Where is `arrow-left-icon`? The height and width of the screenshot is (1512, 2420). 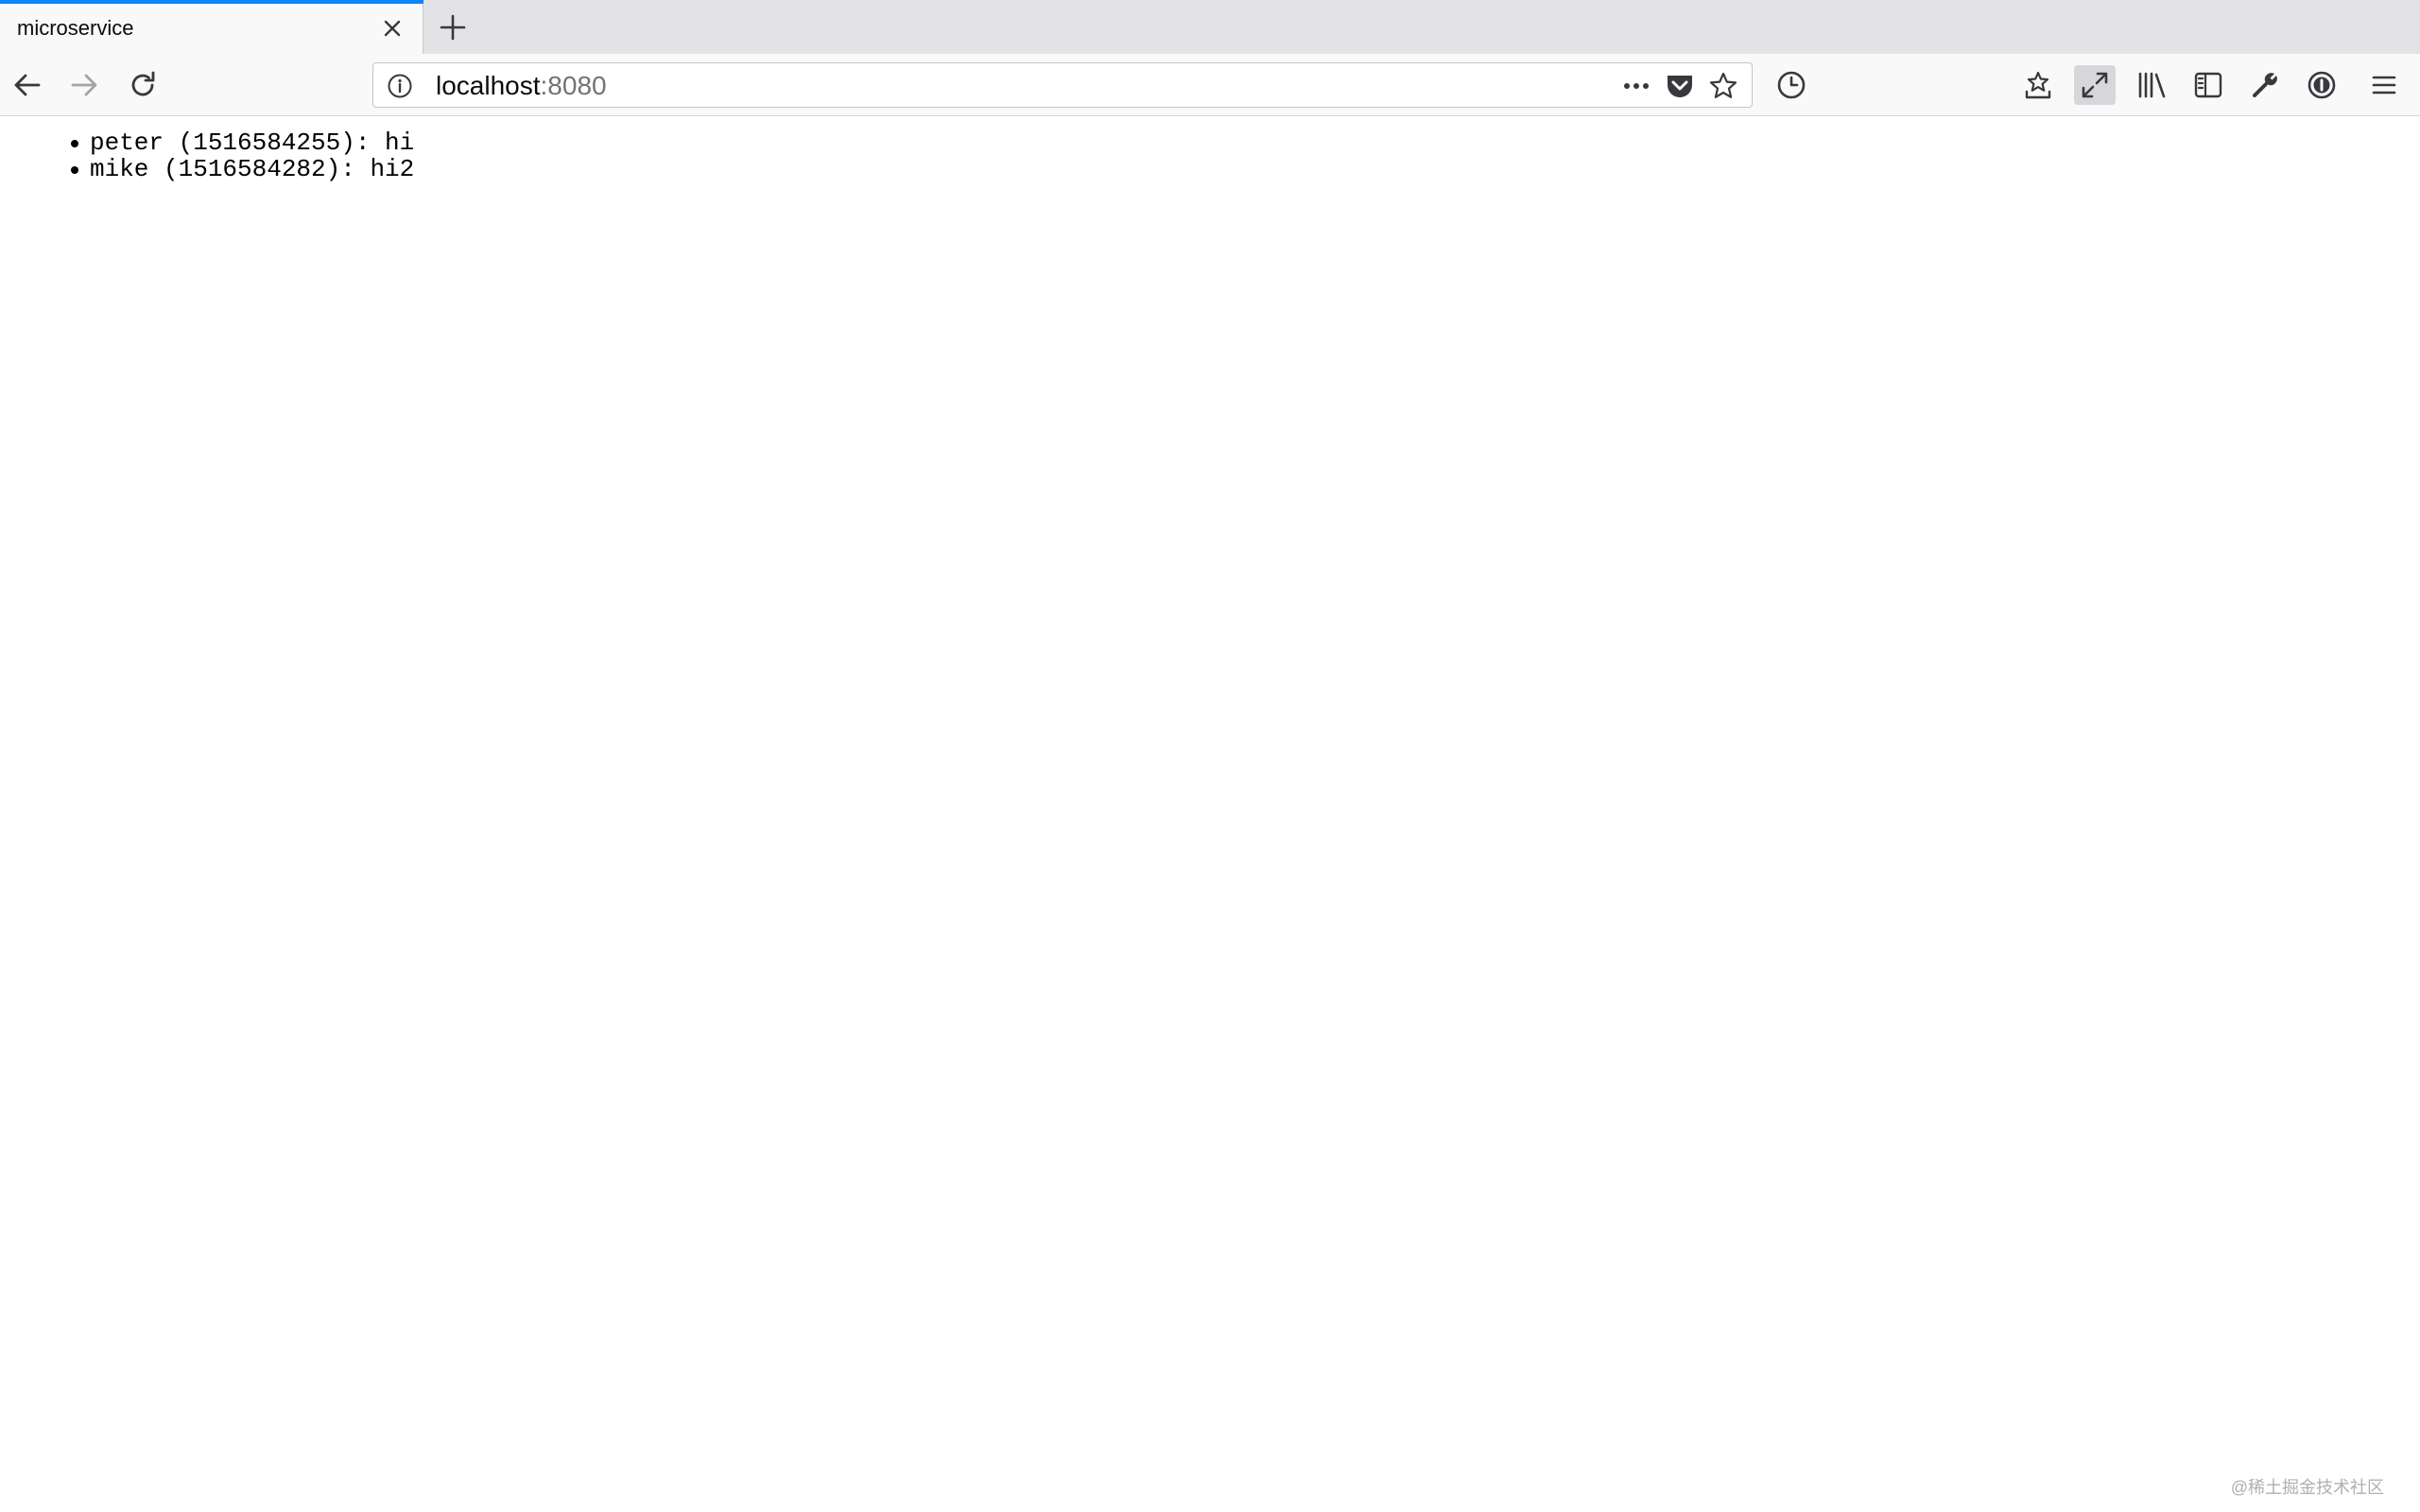 arrow-left-icon is located at coordinates (28, 85).